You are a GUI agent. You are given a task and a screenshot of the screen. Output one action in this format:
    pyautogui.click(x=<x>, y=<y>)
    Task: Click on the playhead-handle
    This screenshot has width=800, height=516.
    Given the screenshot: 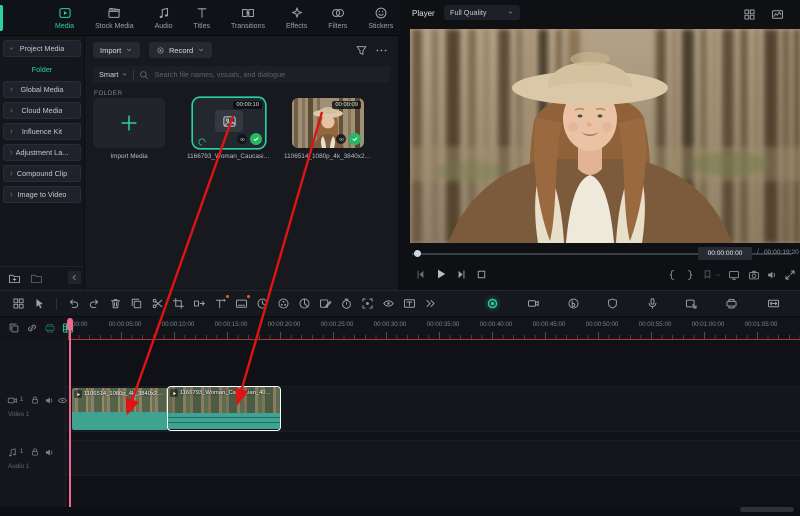 What is the action you would take?
    pyautogui.click(x=70, y=324)
    